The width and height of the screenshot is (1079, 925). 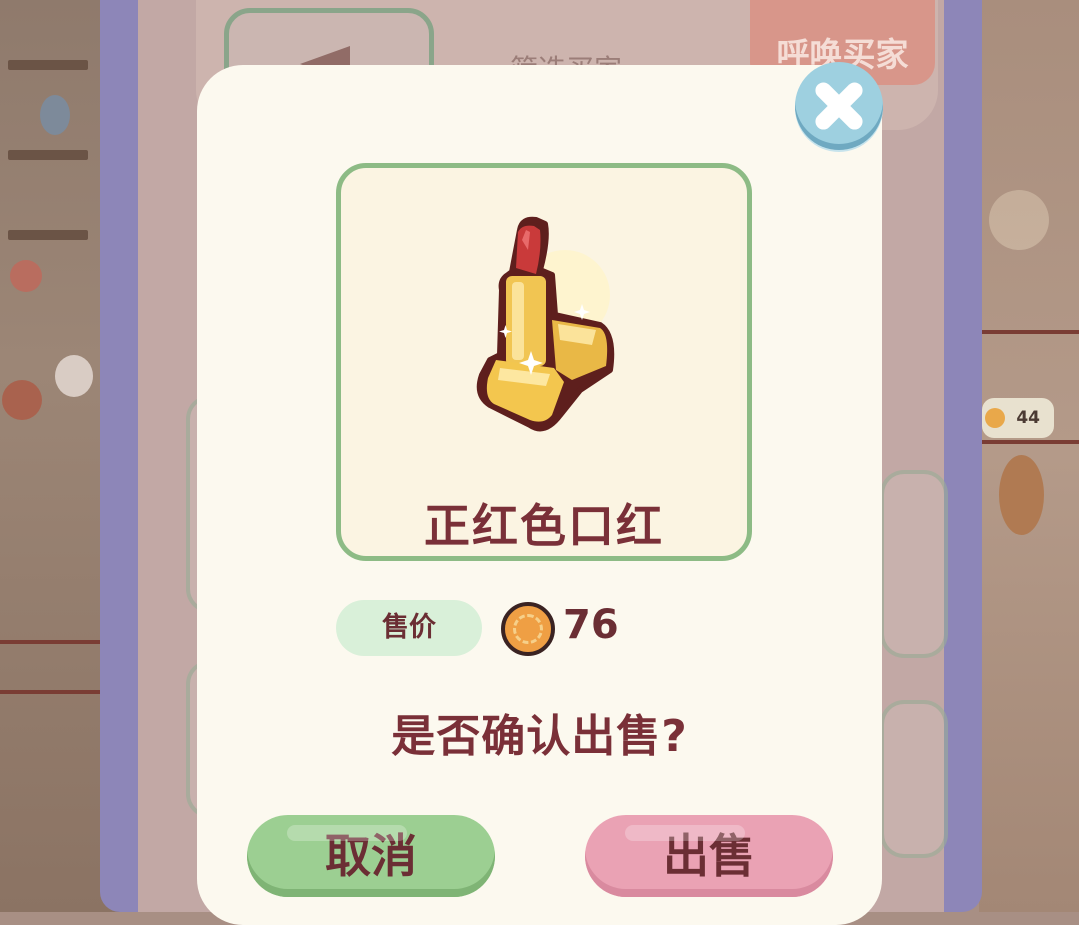 What do you see at coordinates (528, 629) in the screenshot?
I see `coin-icon` at bounding box center [528, 629].